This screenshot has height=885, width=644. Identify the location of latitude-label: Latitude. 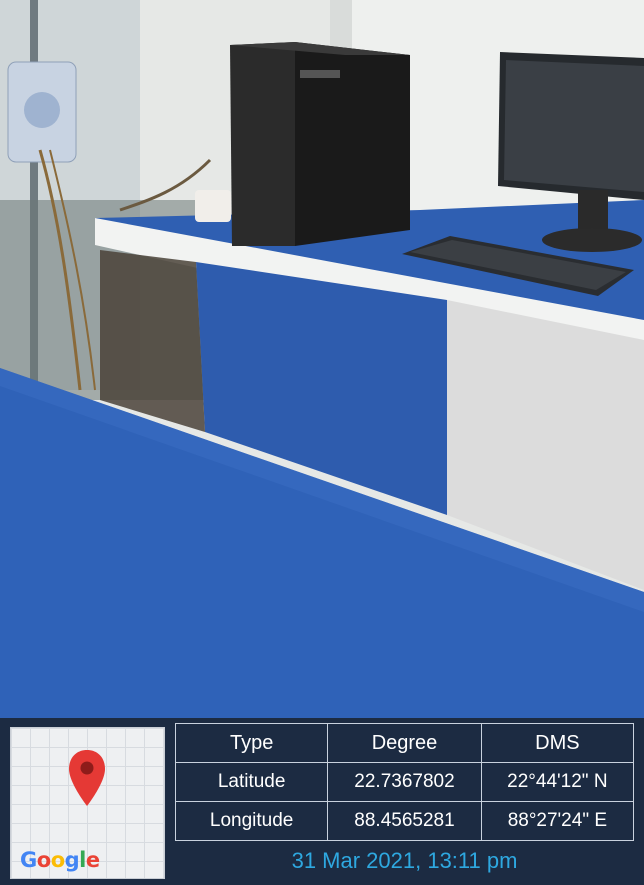
(251, 782).